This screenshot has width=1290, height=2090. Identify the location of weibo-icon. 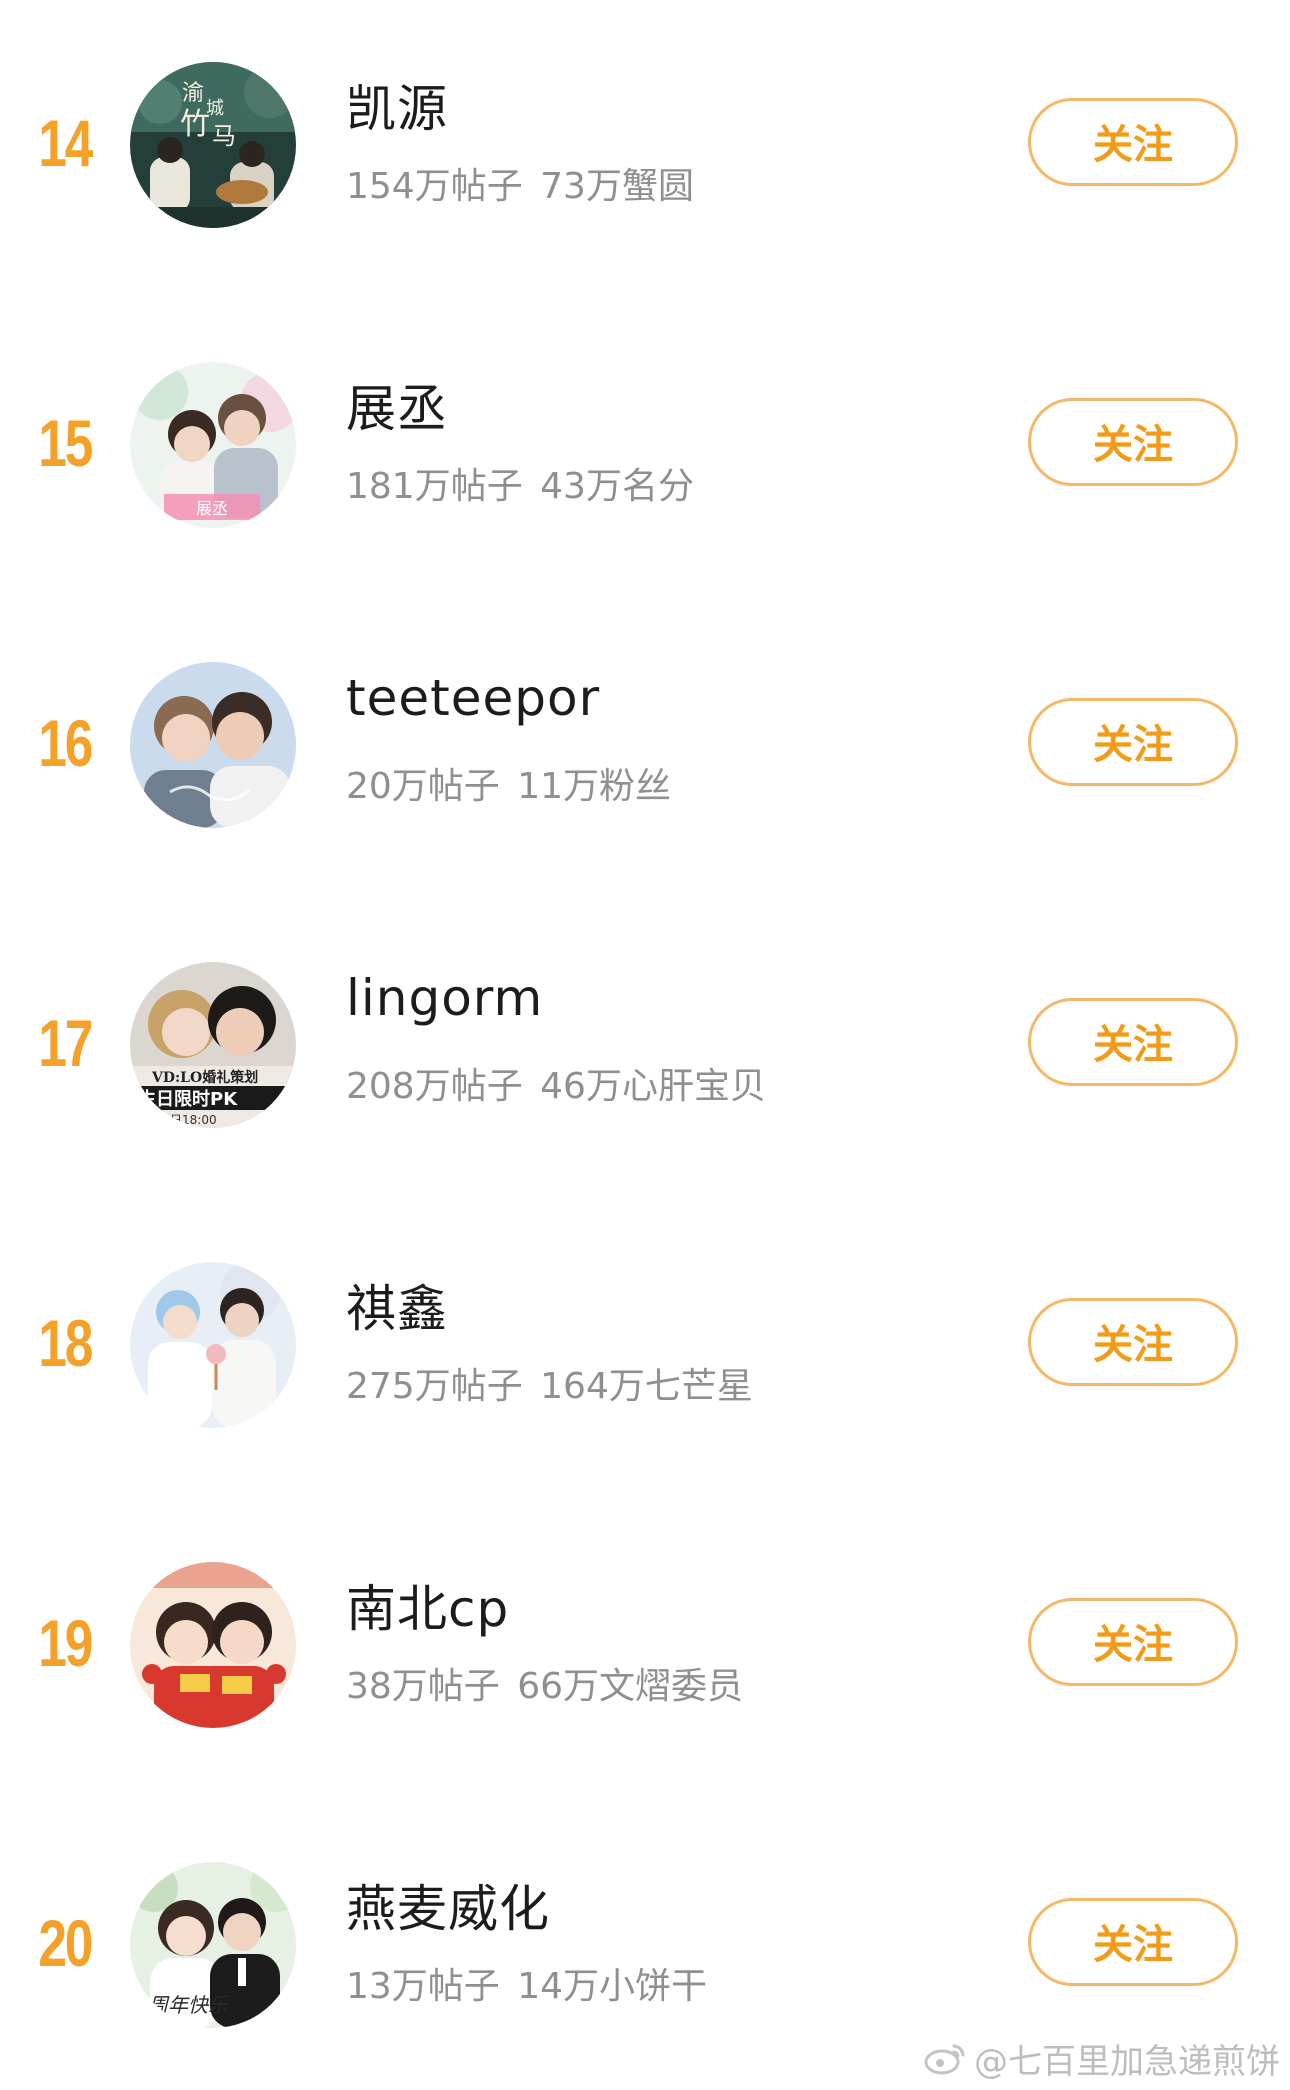
(946, 2058).